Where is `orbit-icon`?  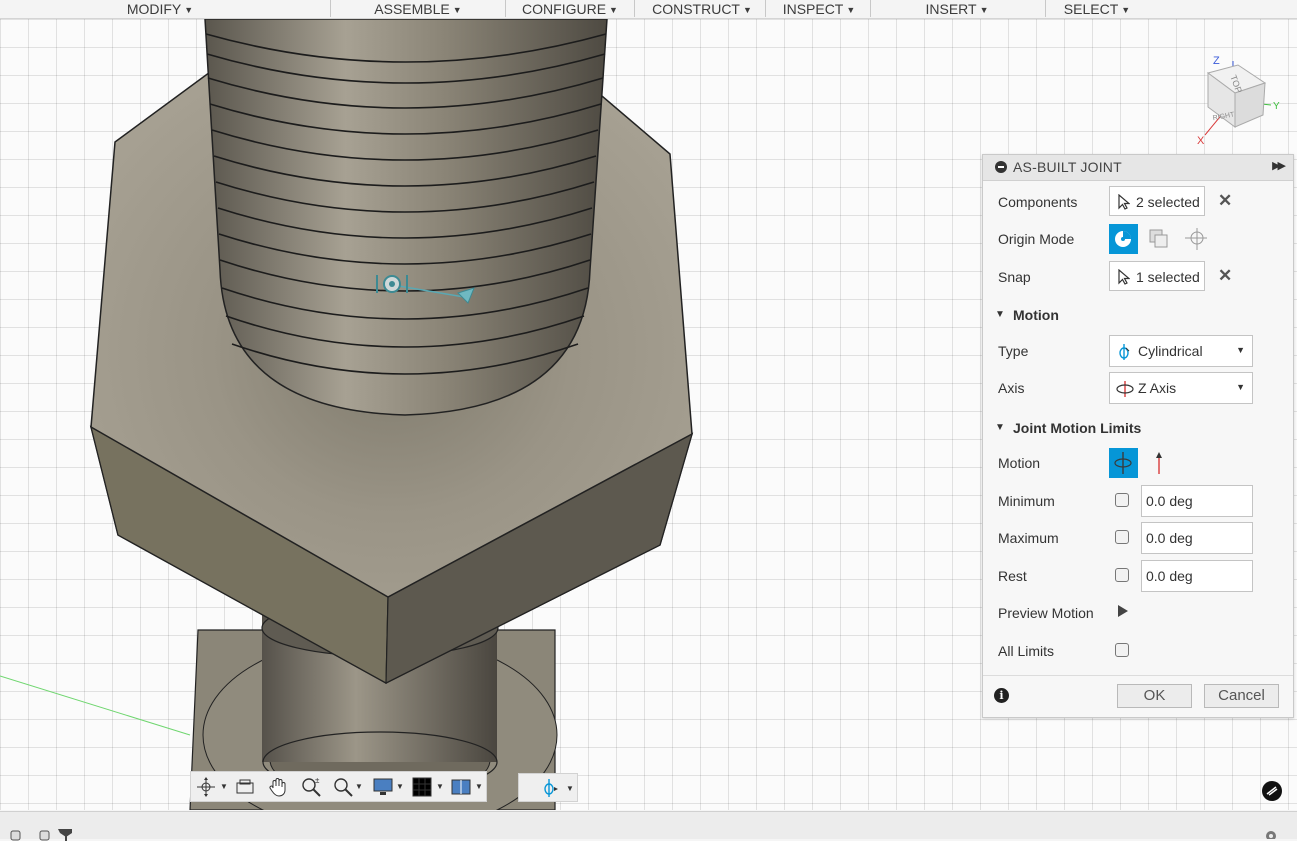 orbit-icon is located at coordinates (206, 787).